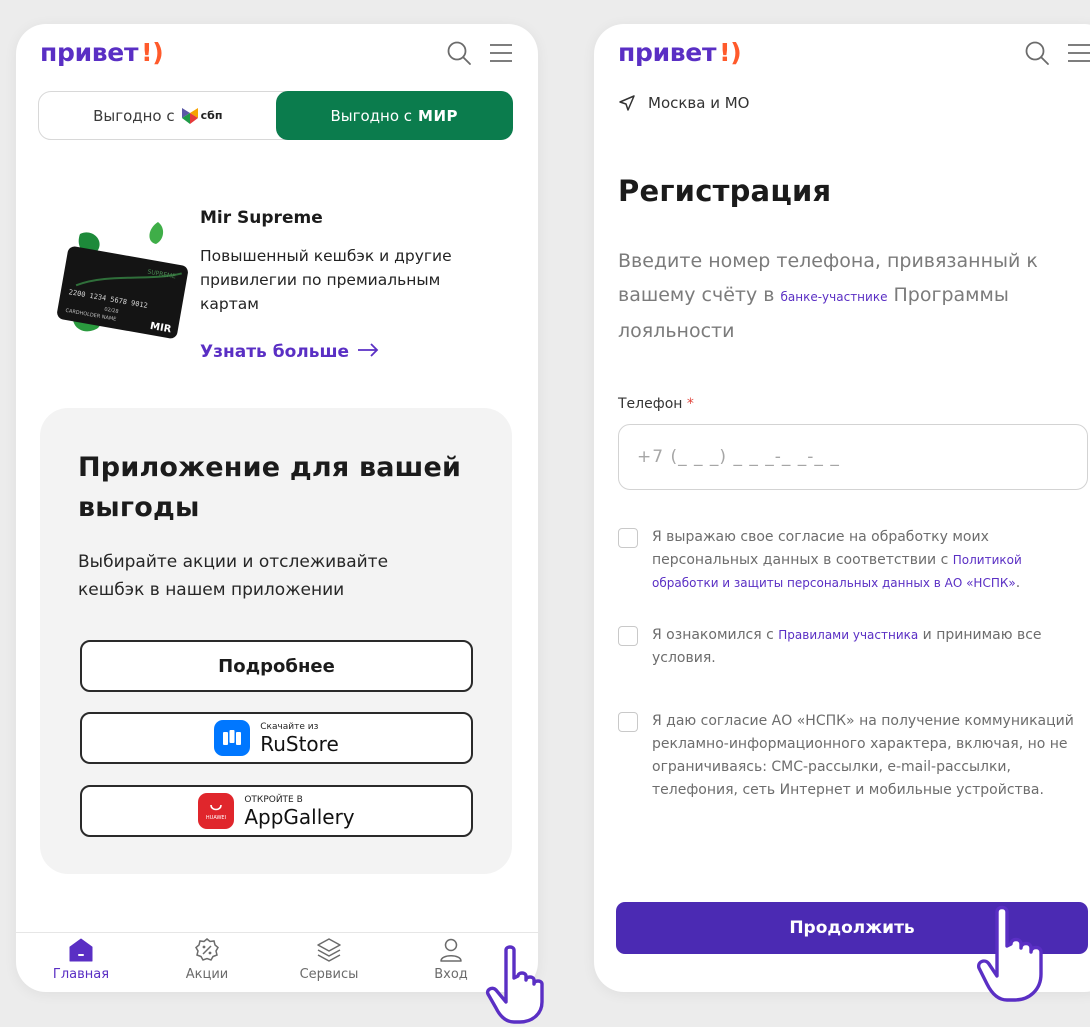  What do you see at coordinates (451, 950) in the screenshot?
I see `user-icon` at bounding box center [451, 950].